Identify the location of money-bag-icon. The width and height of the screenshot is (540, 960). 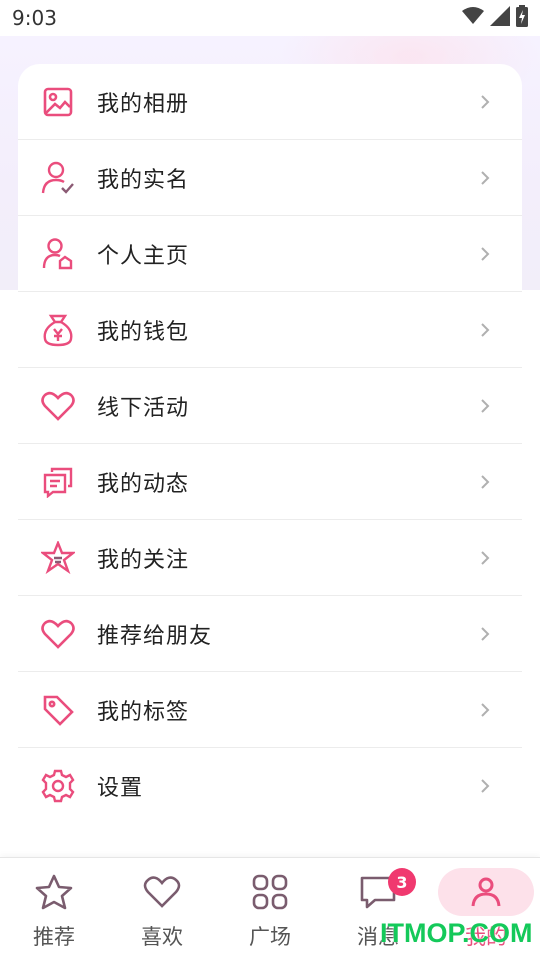
(58, 330).